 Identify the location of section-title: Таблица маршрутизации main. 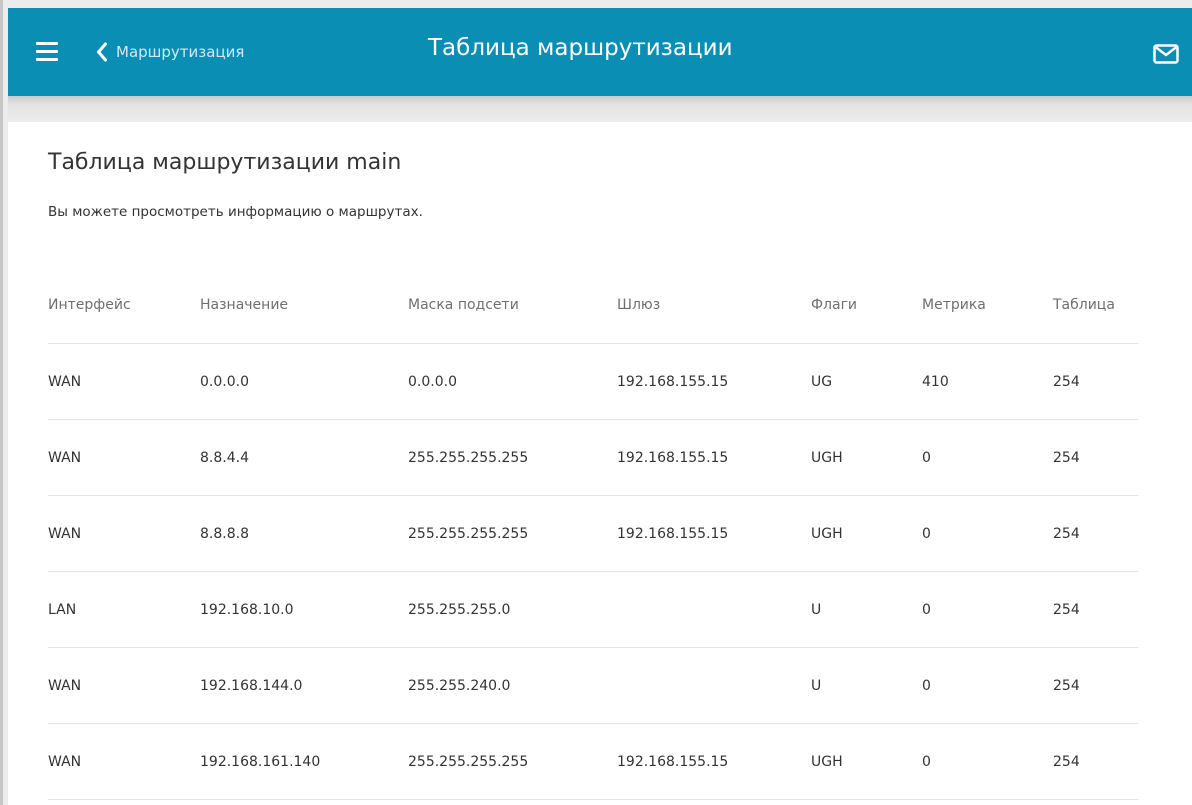
(225, 162).